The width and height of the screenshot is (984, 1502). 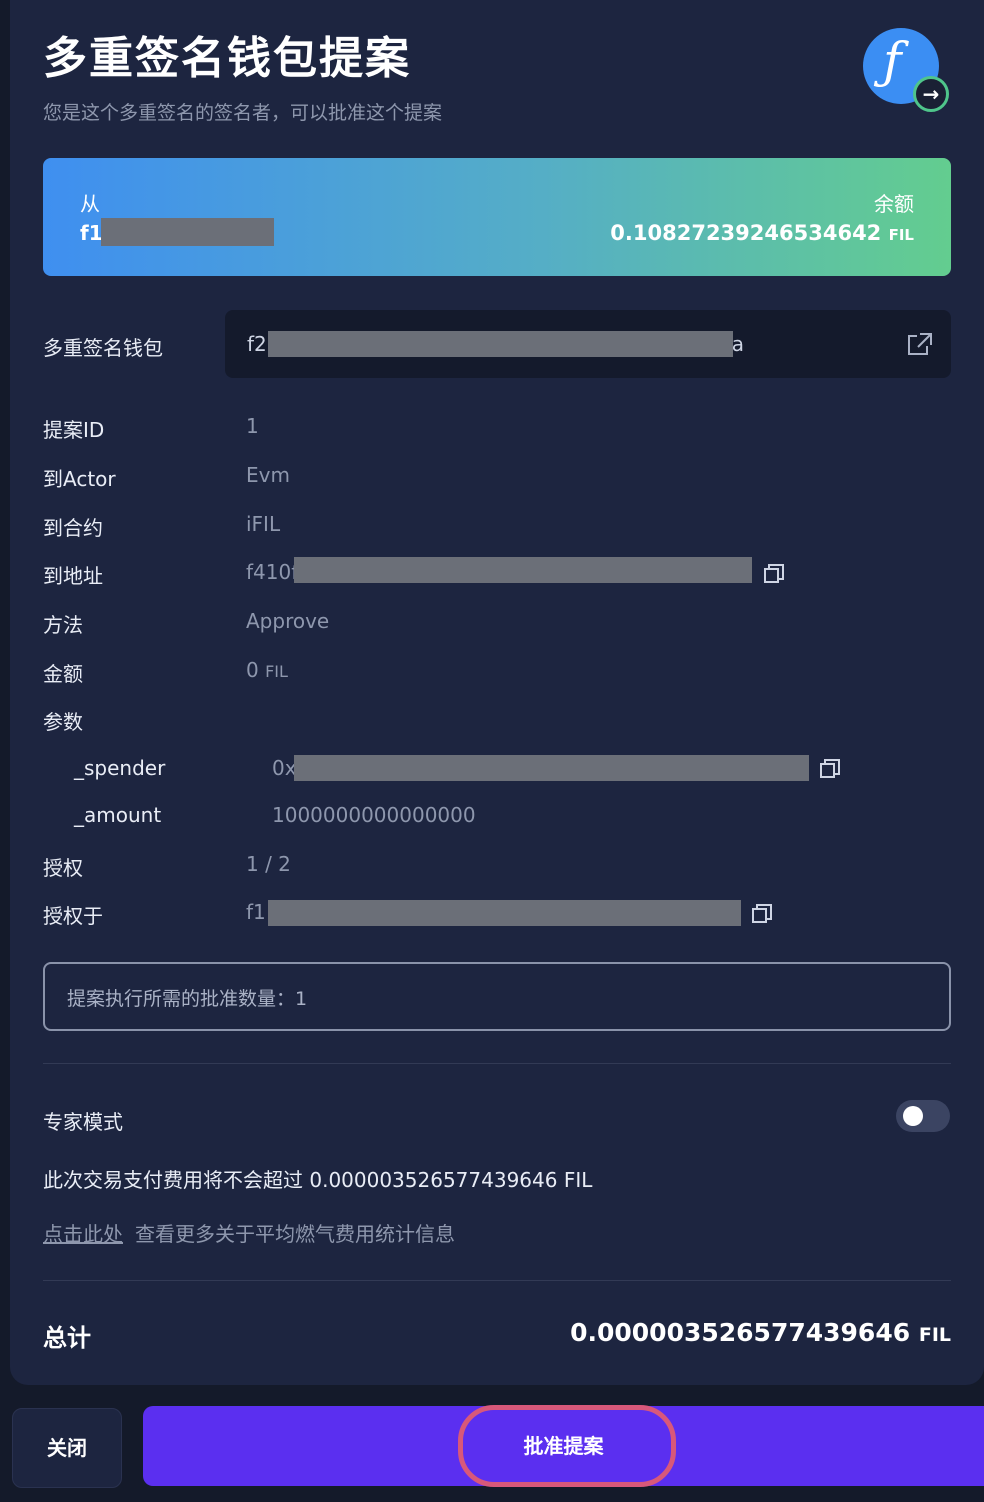 I want to click on page-subtitle: 您是这个多重签名的签名者，可以批准这个提案, so click(x=243, y=113).